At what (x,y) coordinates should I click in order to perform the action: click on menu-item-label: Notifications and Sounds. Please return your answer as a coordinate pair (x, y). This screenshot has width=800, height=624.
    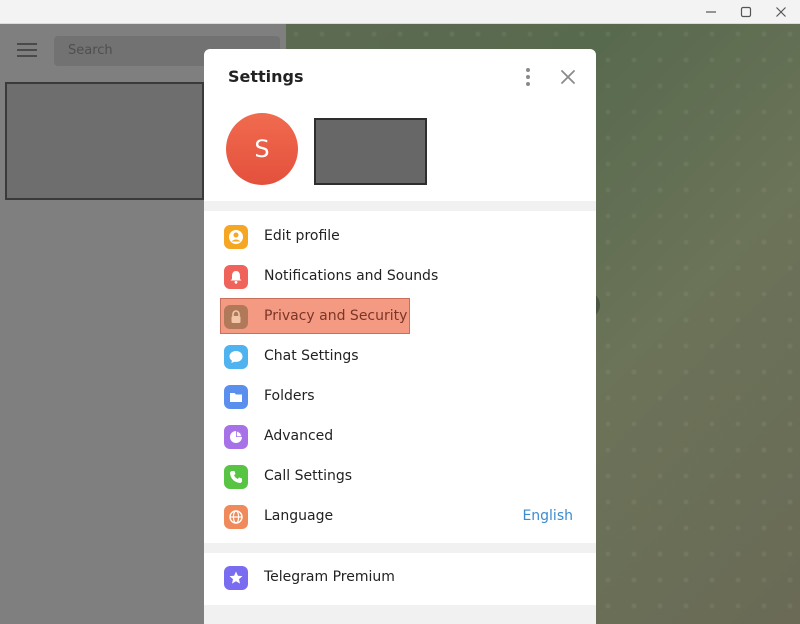
    Looking at the image, I should click on (351, 276).